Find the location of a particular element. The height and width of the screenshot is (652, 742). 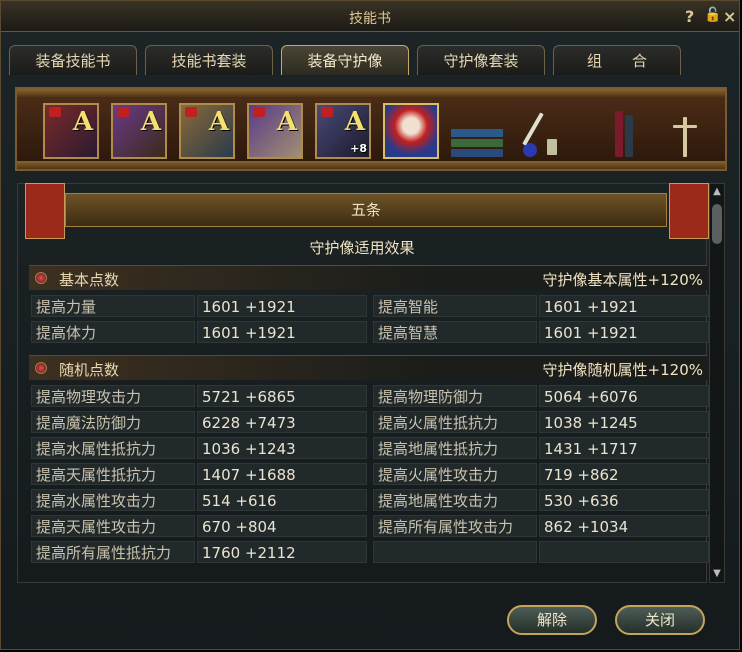

stat-value: 1760 +2112 is located at coordinates (282, 552).